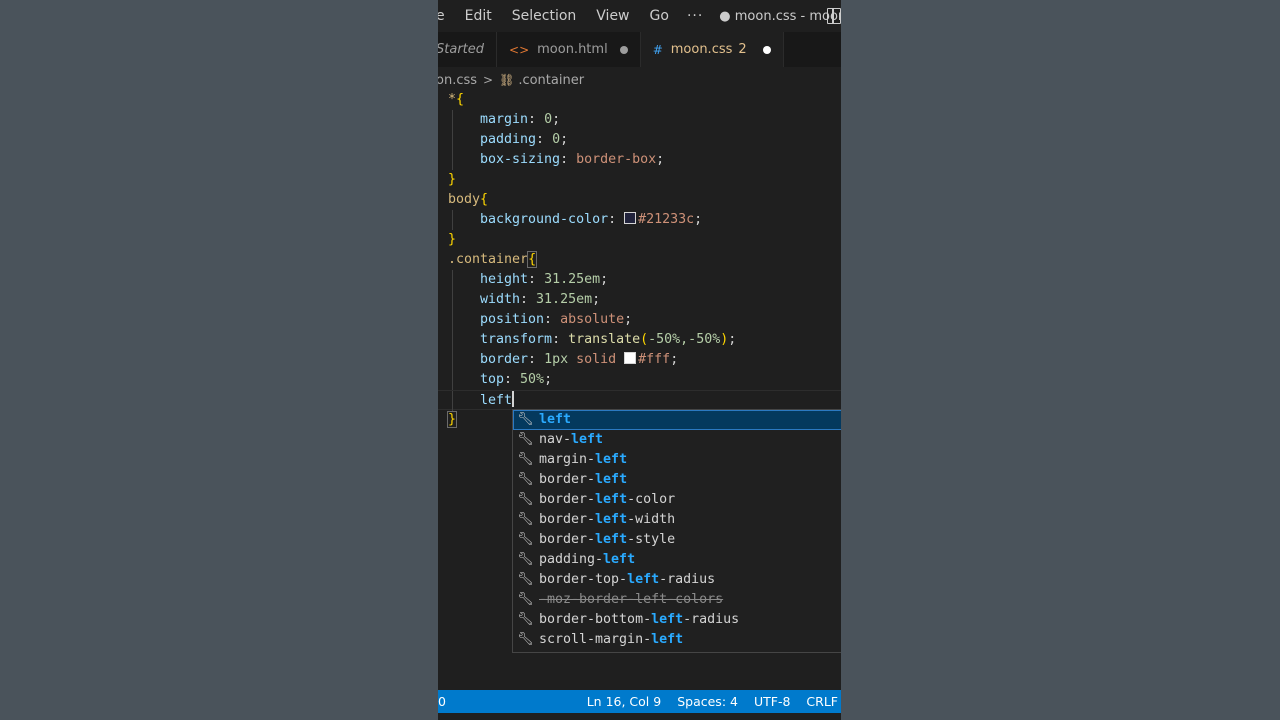 The image size is (1280, 720). I want to click on menu-view: View, so click(612, 16).